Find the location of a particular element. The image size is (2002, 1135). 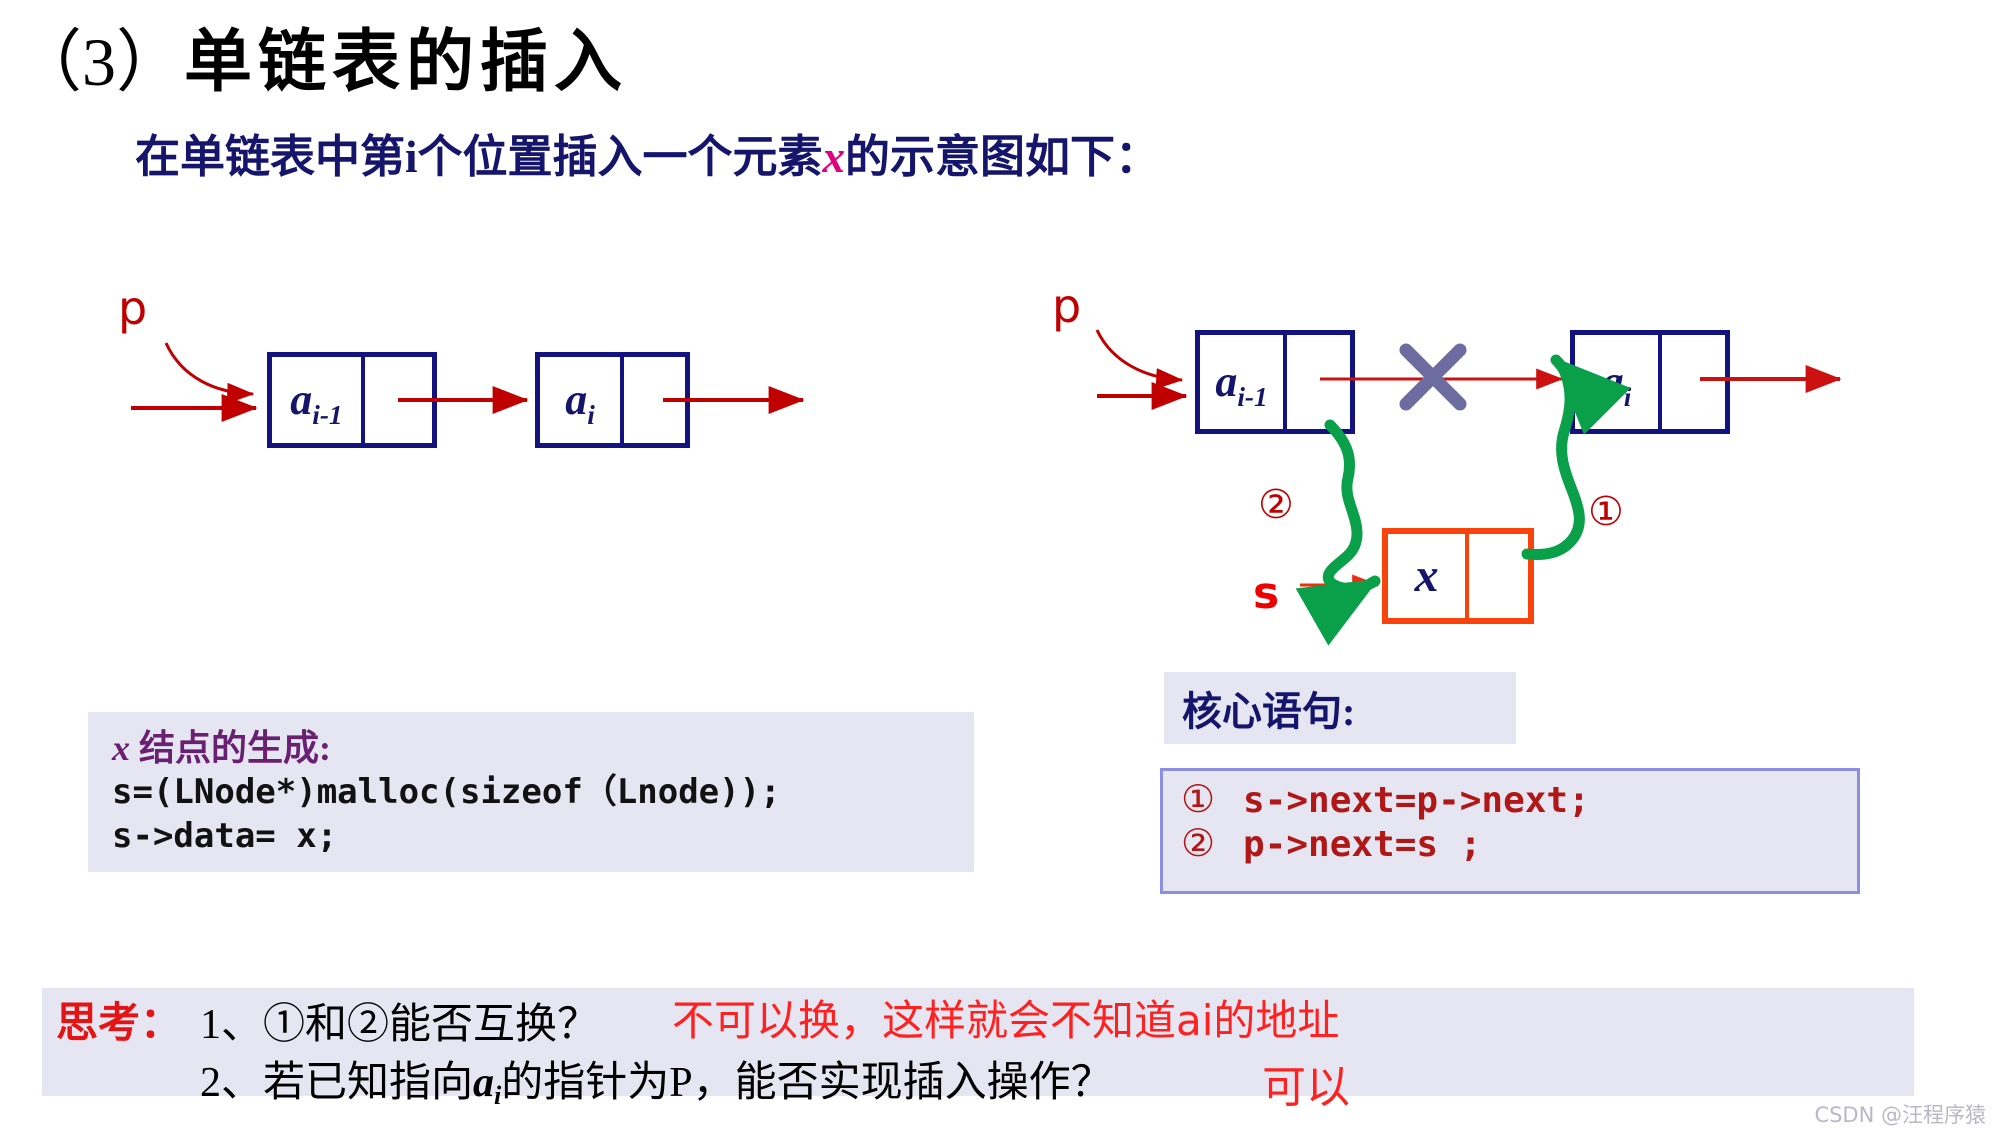

core-statement-title: 核心语句: is located at coordinates (1340, 708).